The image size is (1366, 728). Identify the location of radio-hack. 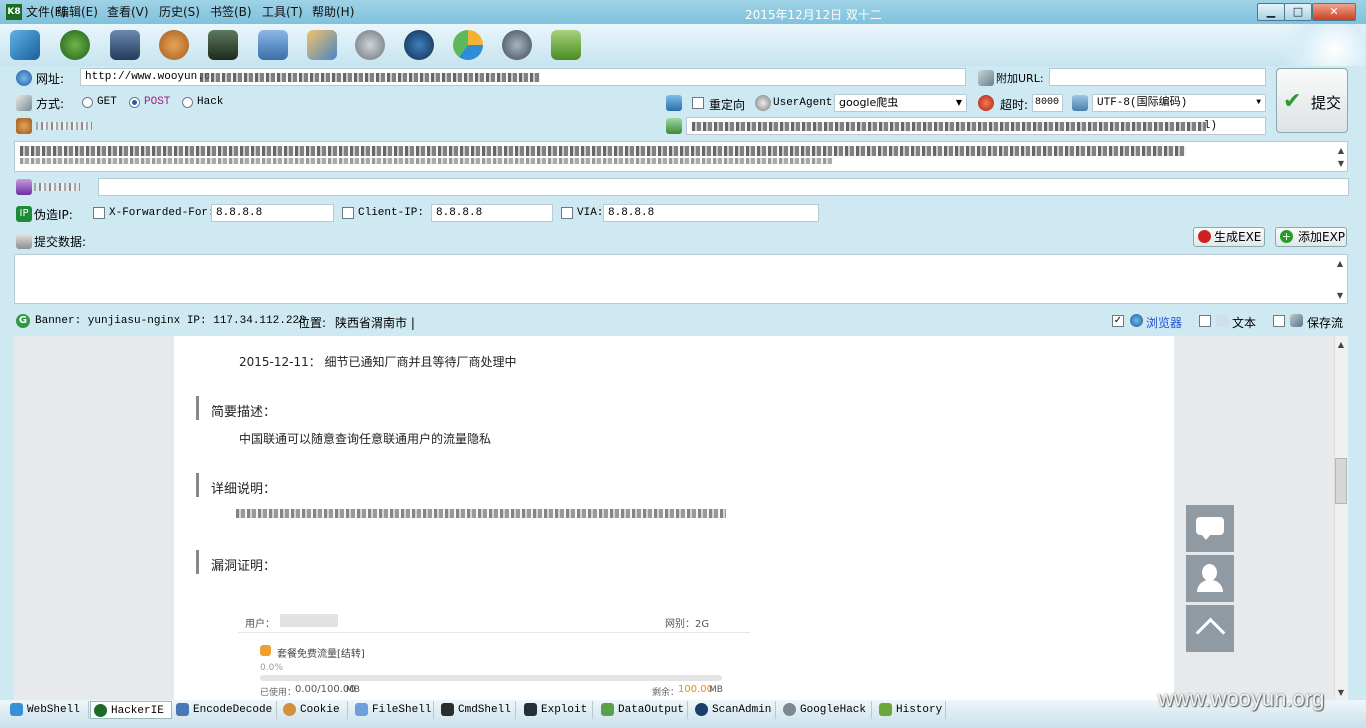
(187, 102).